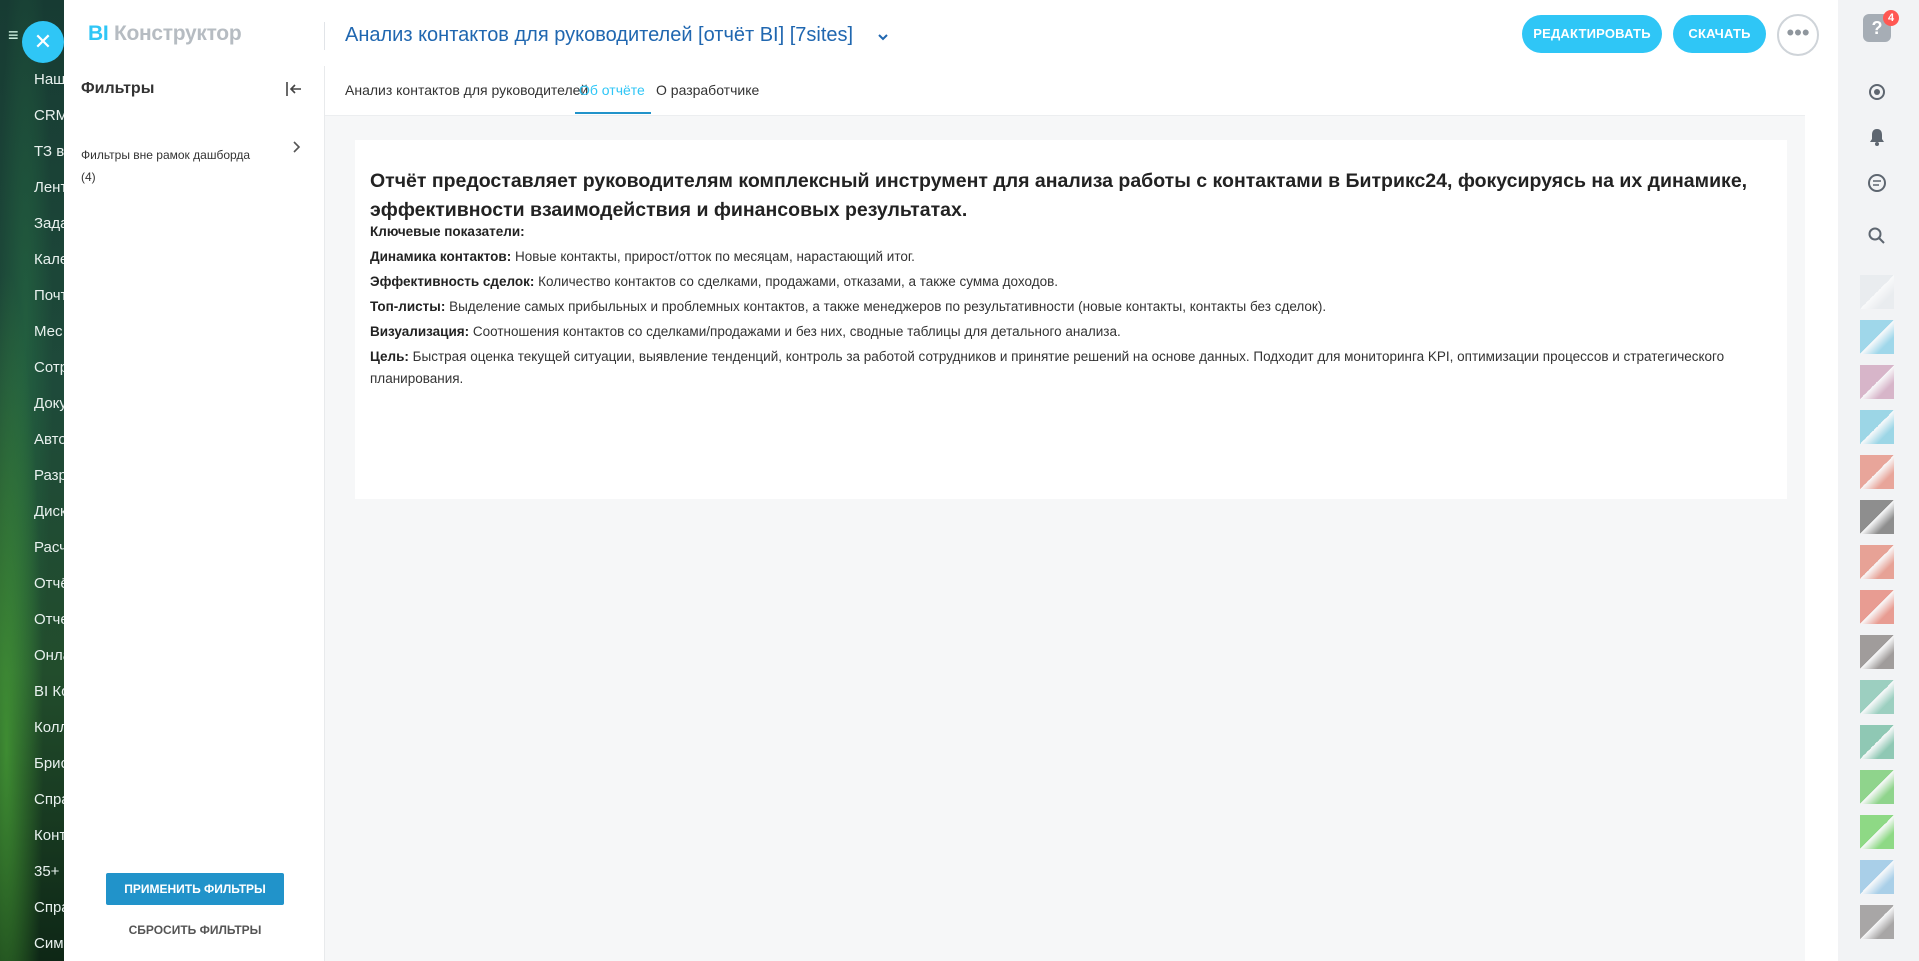  I want to click on portal-menu-item: Брис, so click(49, 763).